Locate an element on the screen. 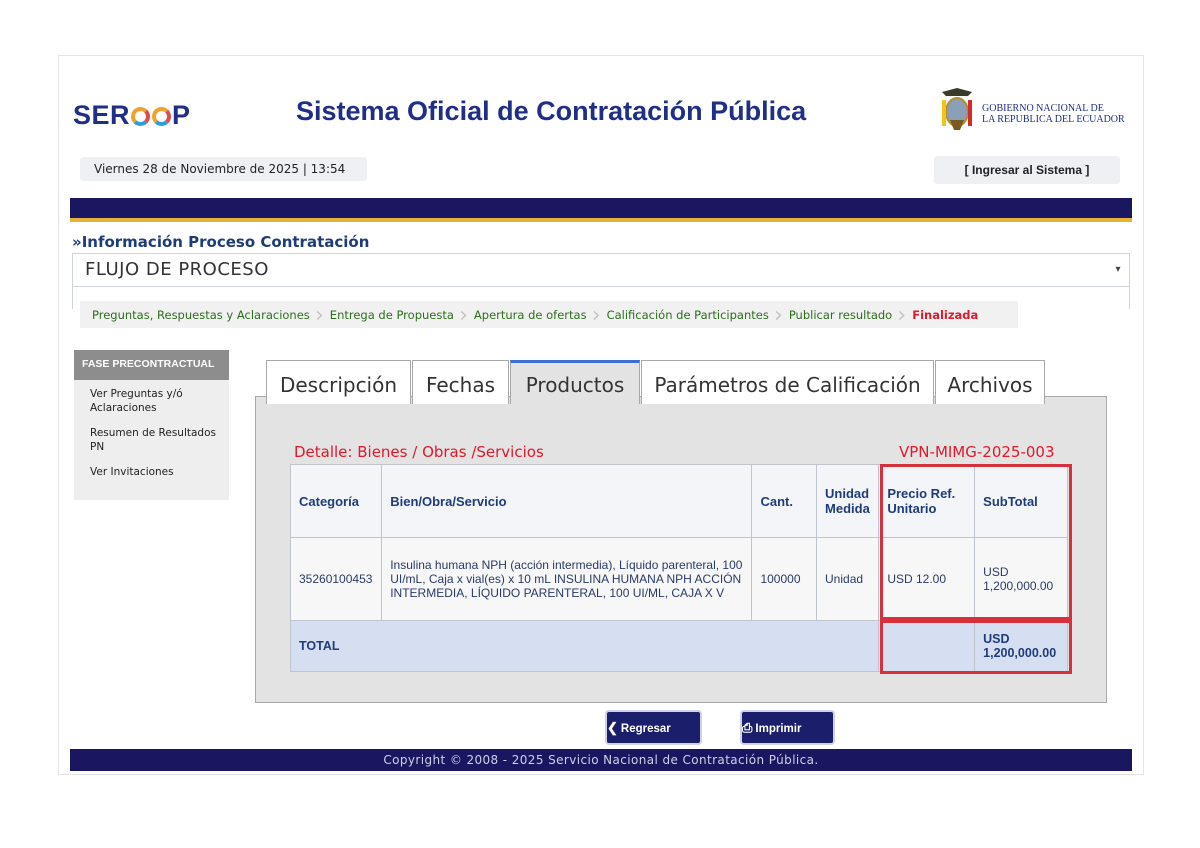  col-cantidad: Cant. is located at coordinates (784, 501).